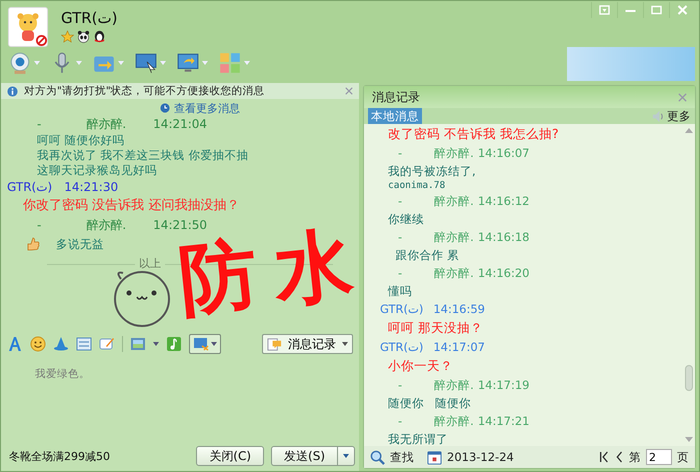 This screenshot has height=472, width=700. I want to click on page-suffix-text: 页, so click(683, 457).